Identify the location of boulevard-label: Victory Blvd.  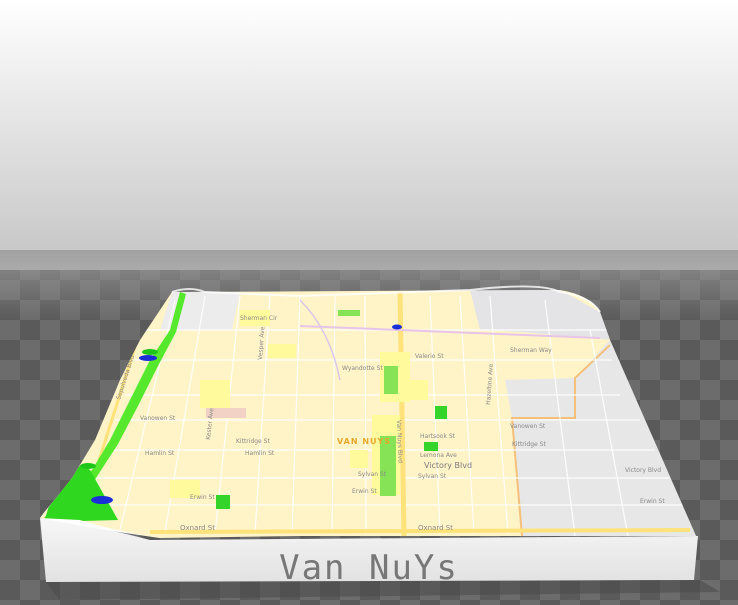
(448, 465).